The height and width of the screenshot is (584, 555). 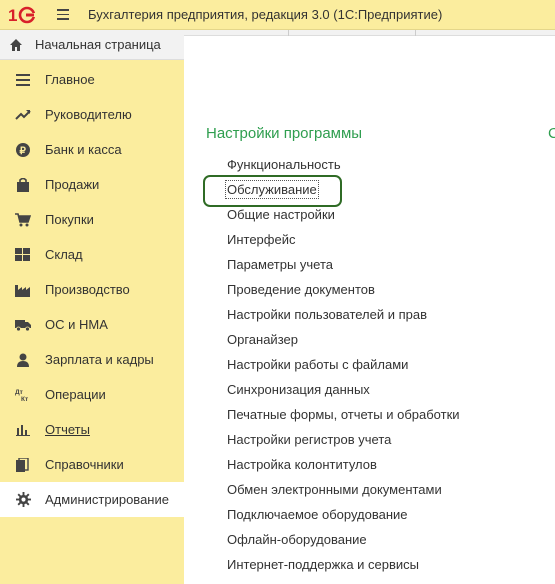 I want to click on sidebar-item-operations: Дт Кт Операции, so click(x=92, y=394).